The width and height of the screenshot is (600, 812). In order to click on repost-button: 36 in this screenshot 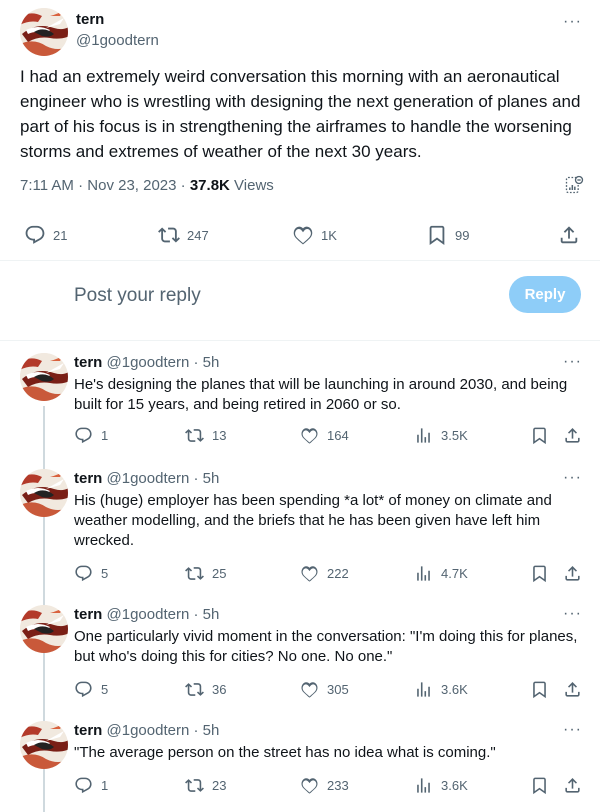, I will do `click(205, 689)`.